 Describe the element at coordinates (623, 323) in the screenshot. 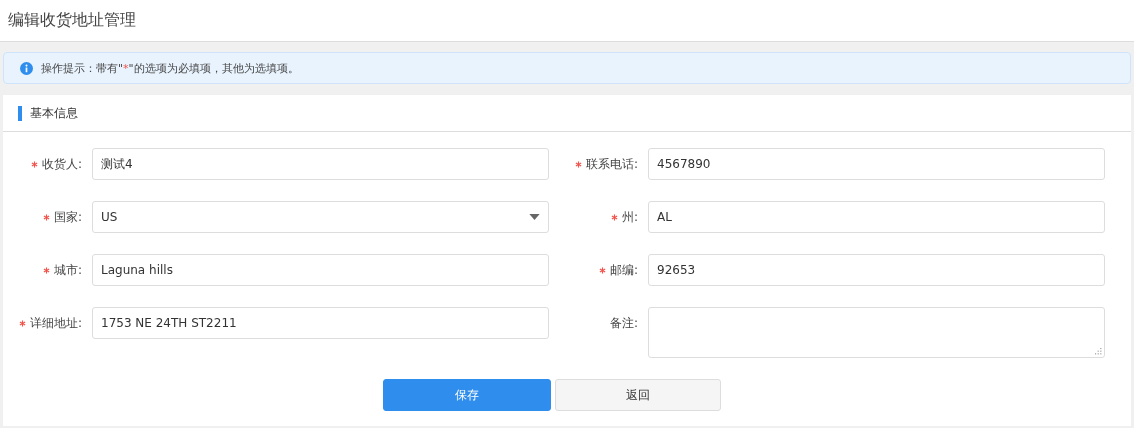

I see `field-label: 备注:` at that location.